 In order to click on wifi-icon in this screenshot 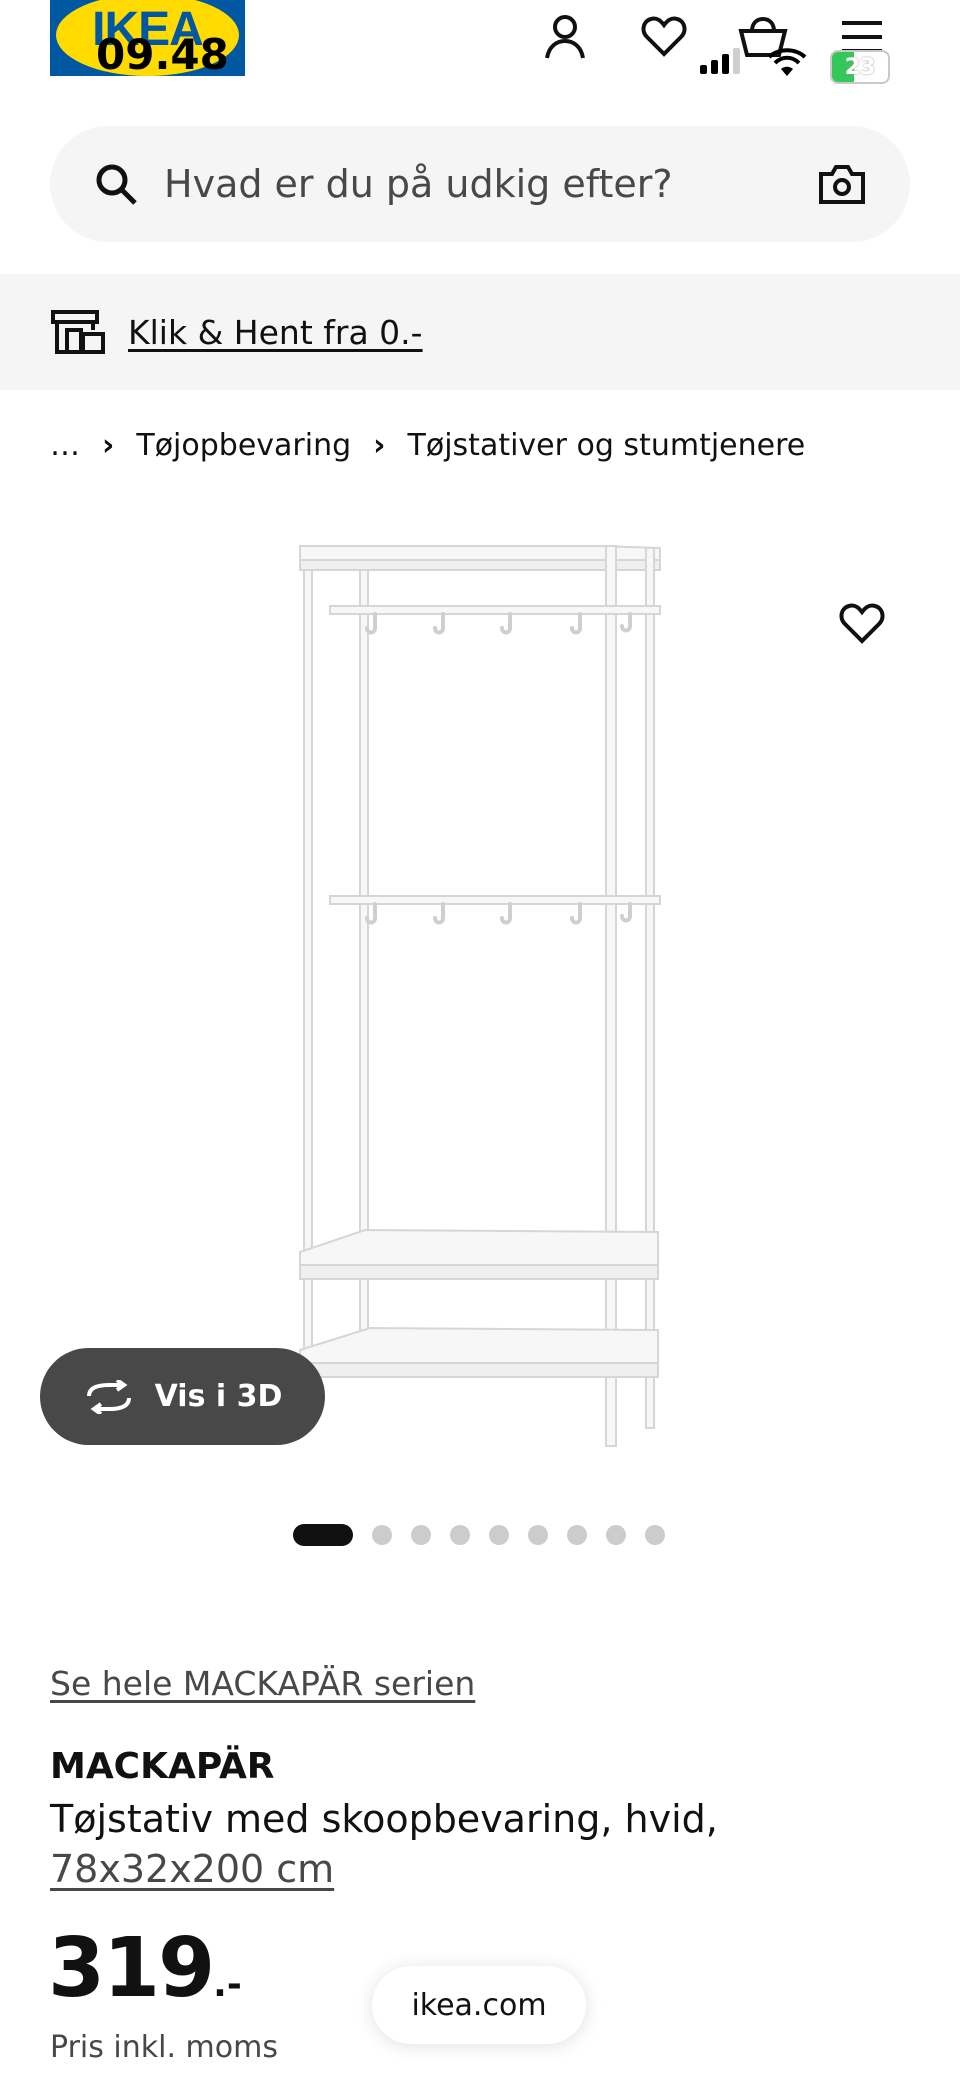, I will do `click(787, 65)`.